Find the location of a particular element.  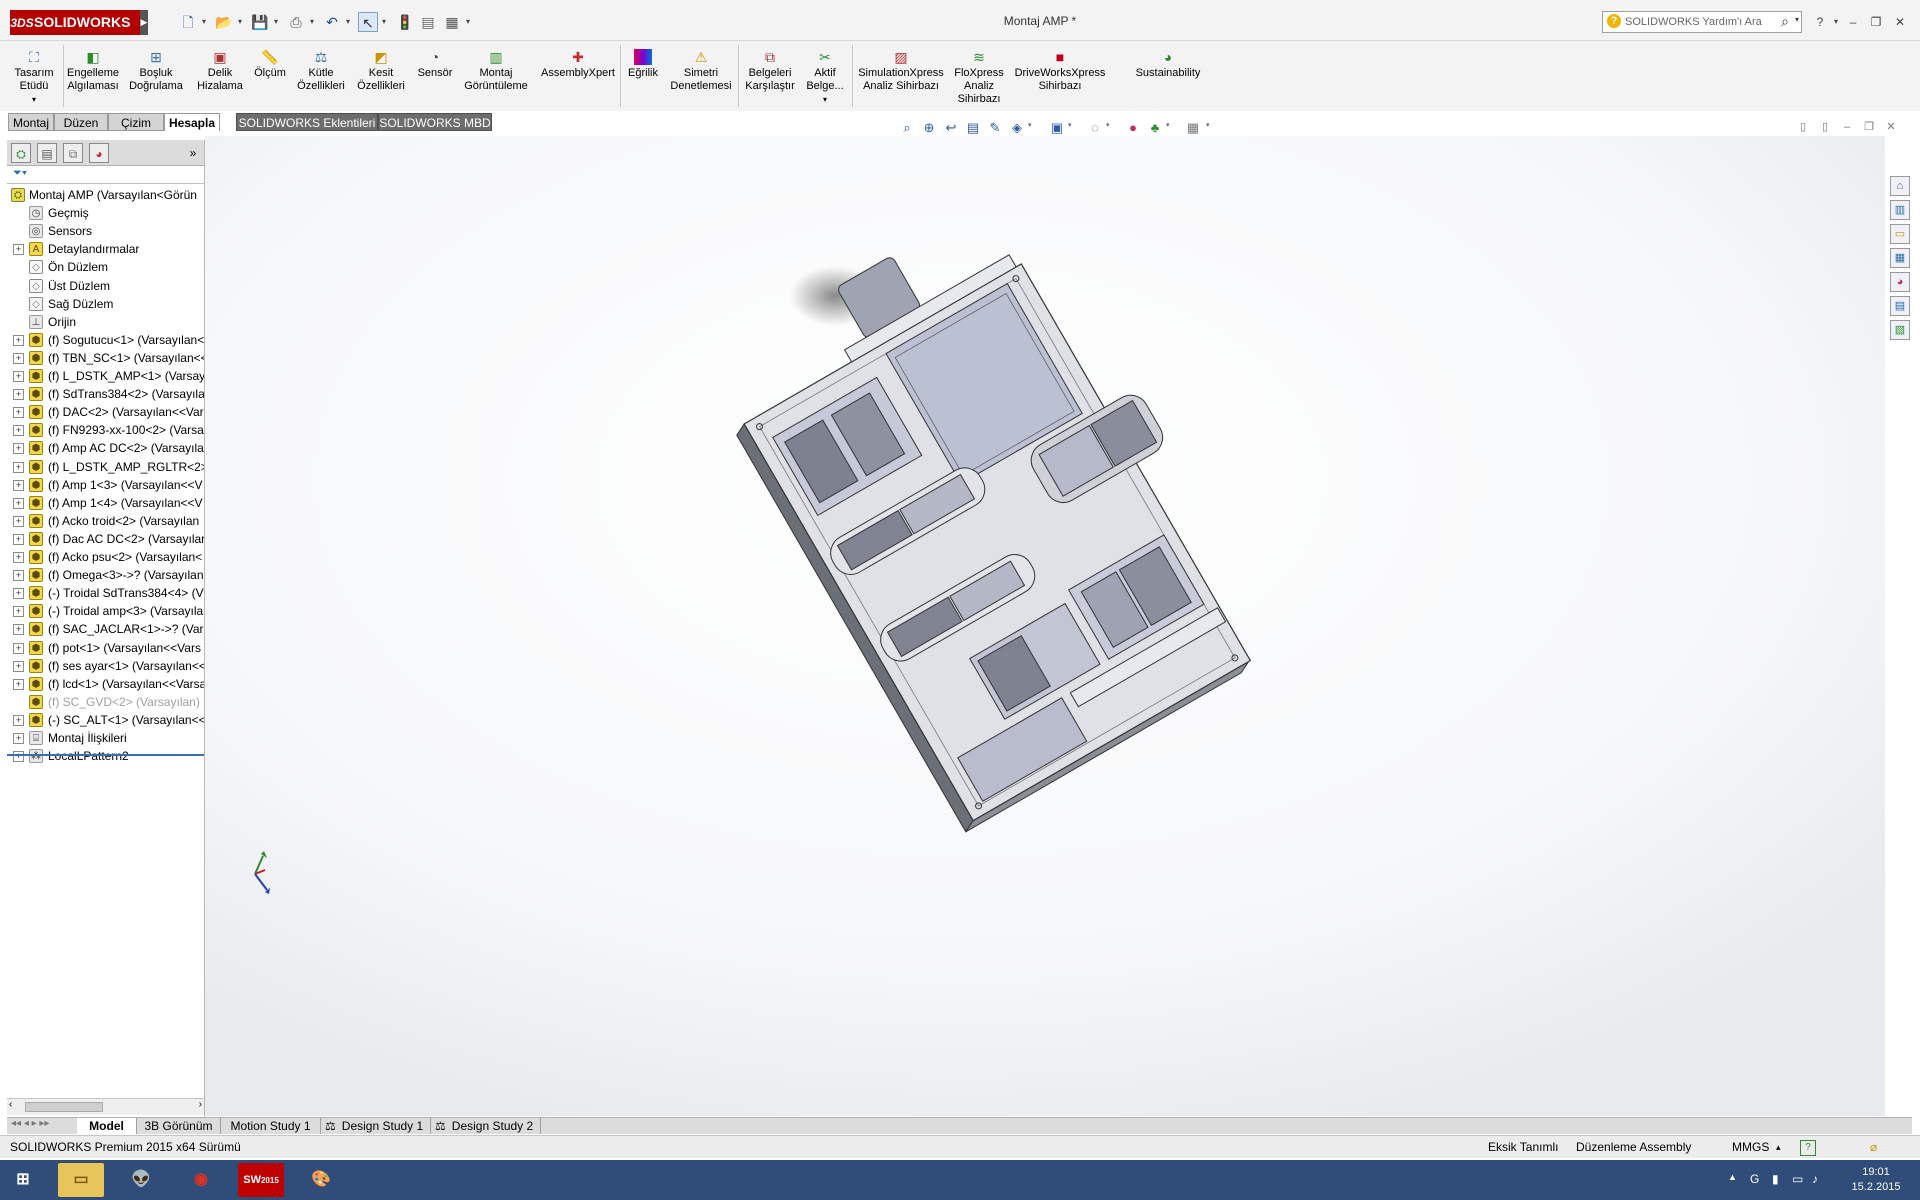

tree-item: + ⬢ (-) Troidal SdTrans384<4> (V is located at coordinates (105, 593).